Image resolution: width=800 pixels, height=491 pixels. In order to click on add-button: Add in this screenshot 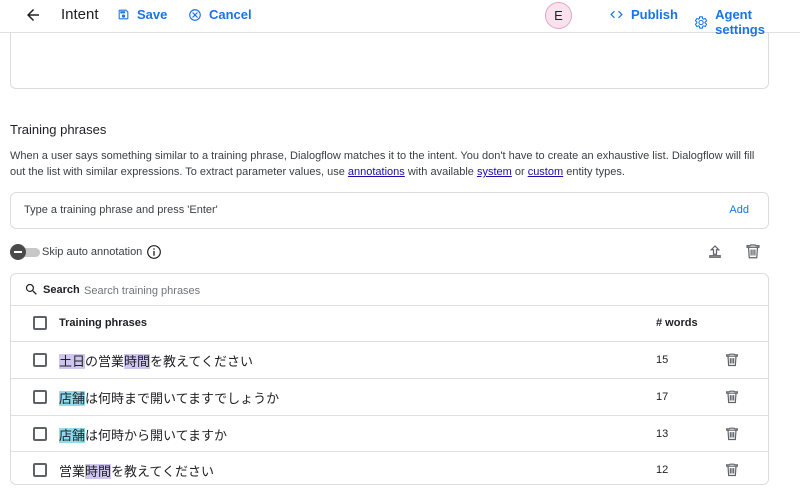, I will do `click(739, 210)`.